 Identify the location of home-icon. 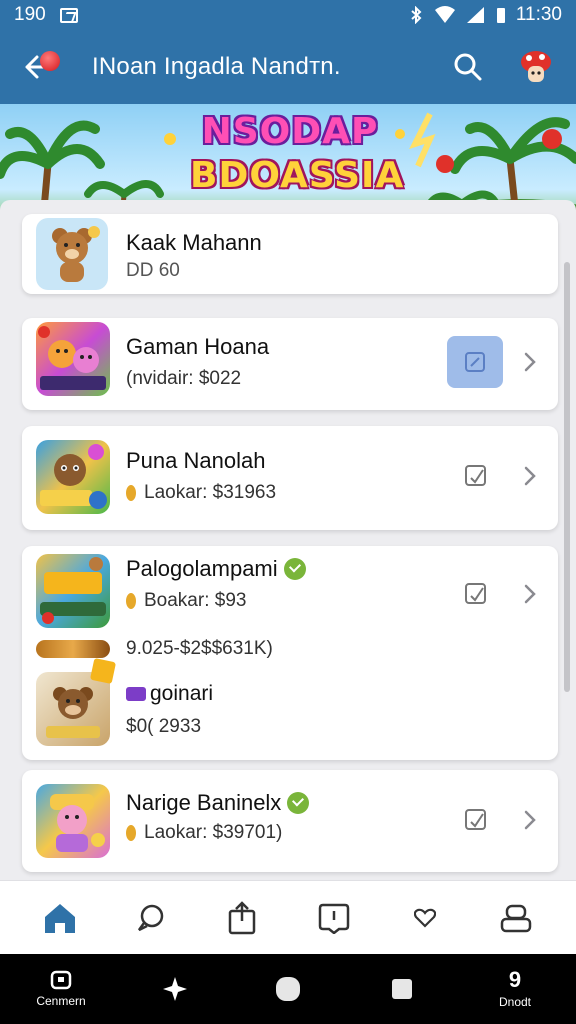
(59, 918).